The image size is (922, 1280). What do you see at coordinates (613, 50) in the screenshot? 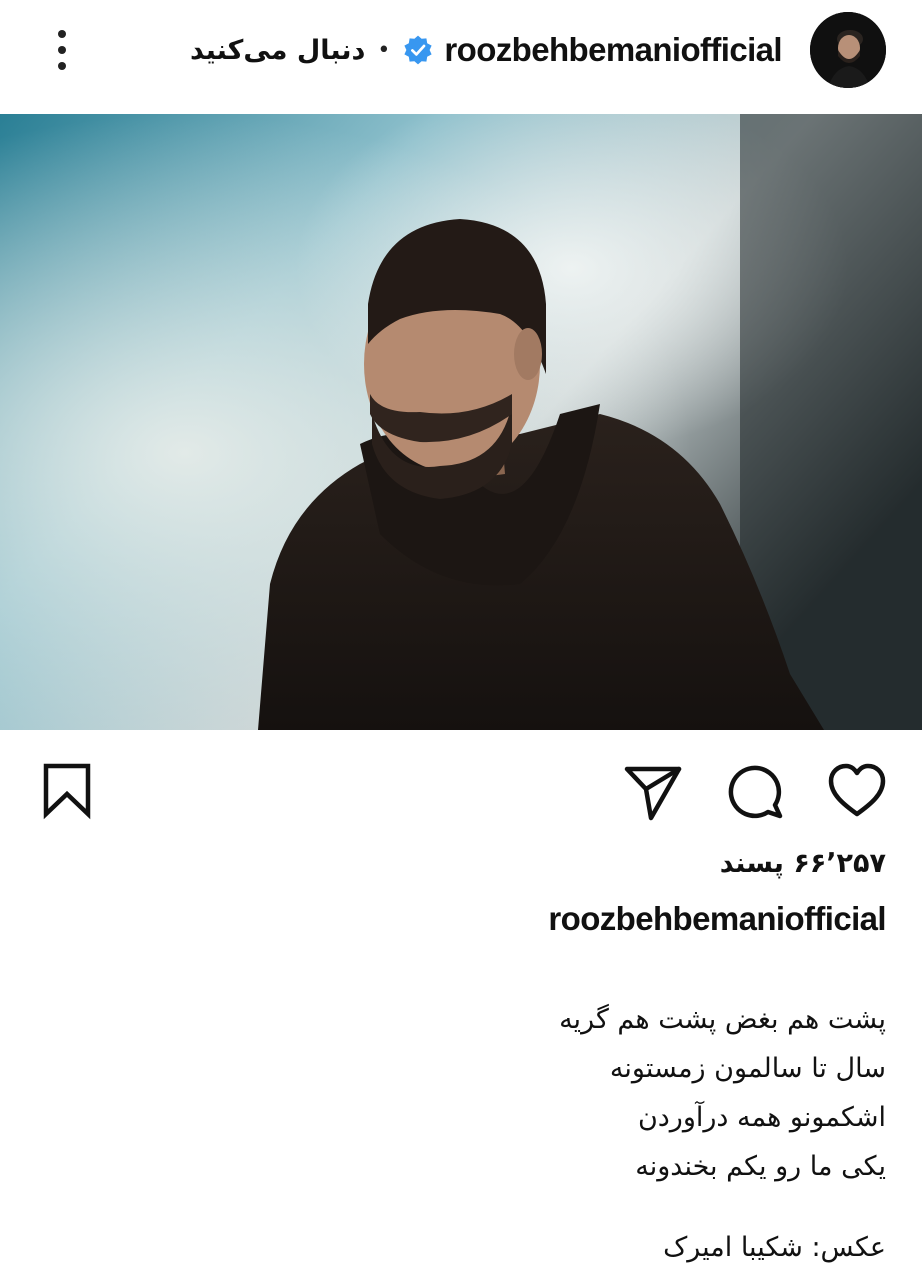
I see `account-username: roozbehbemaniofficial` at bounding box center [613, 50].